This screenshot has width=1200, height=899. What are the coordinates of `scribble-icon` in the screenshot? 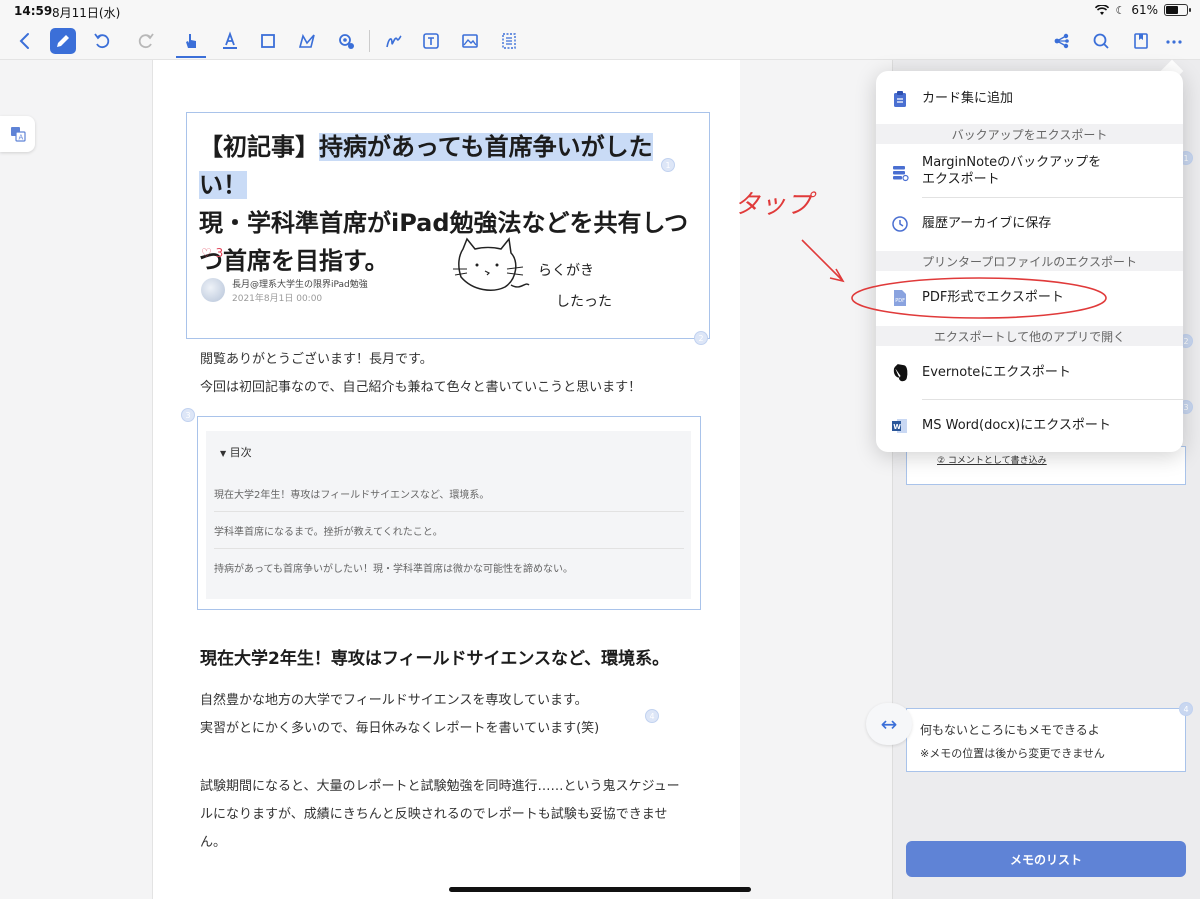 It's located at (394, 41).